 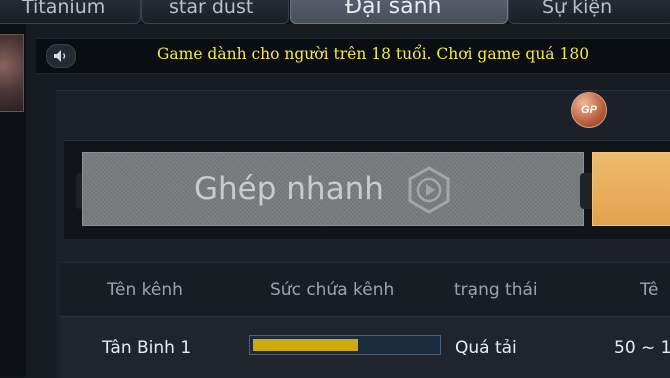 I want to click on tab-label: Titanium, so click(x=64, y=9).